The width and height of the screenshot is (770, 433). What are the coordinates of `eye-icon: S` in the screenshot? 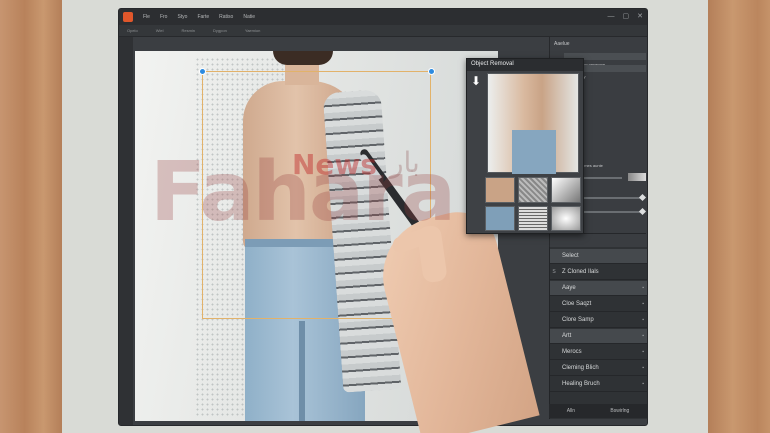 It's located at (554, 272).